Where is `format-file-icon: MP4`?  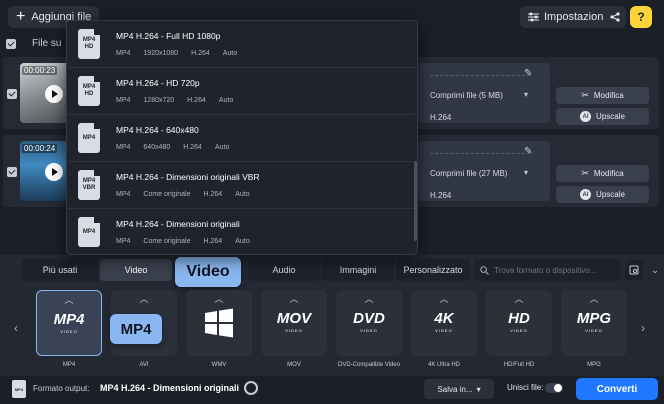
format-file-icon: MP4 is located at coordinates (19, 389).